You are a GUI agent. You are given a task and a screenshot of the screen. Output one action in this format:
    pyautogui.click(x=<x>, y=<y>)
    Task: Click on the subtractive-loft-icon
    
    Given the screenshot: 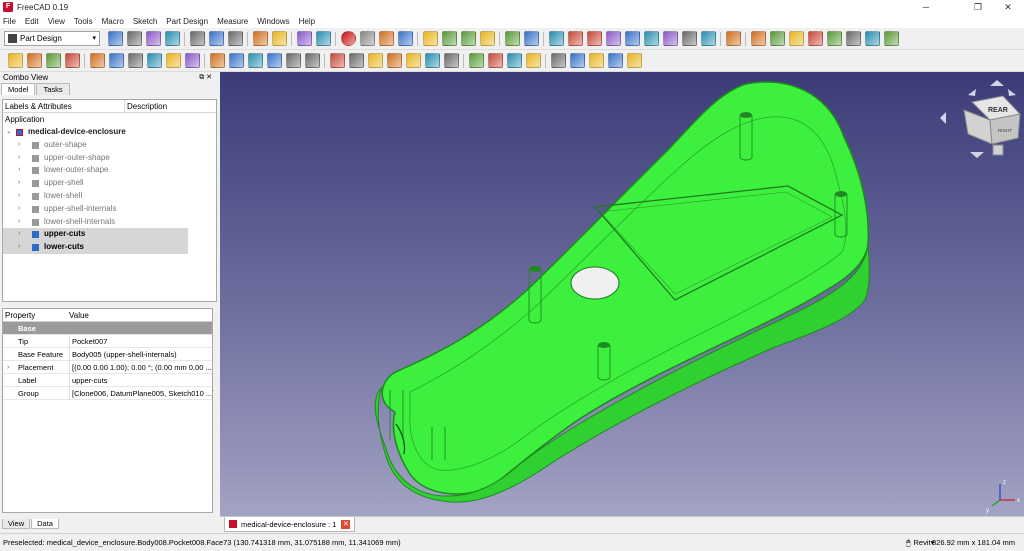 What is the action you would take?
    pyautogui.click(x=394, y=60)
    